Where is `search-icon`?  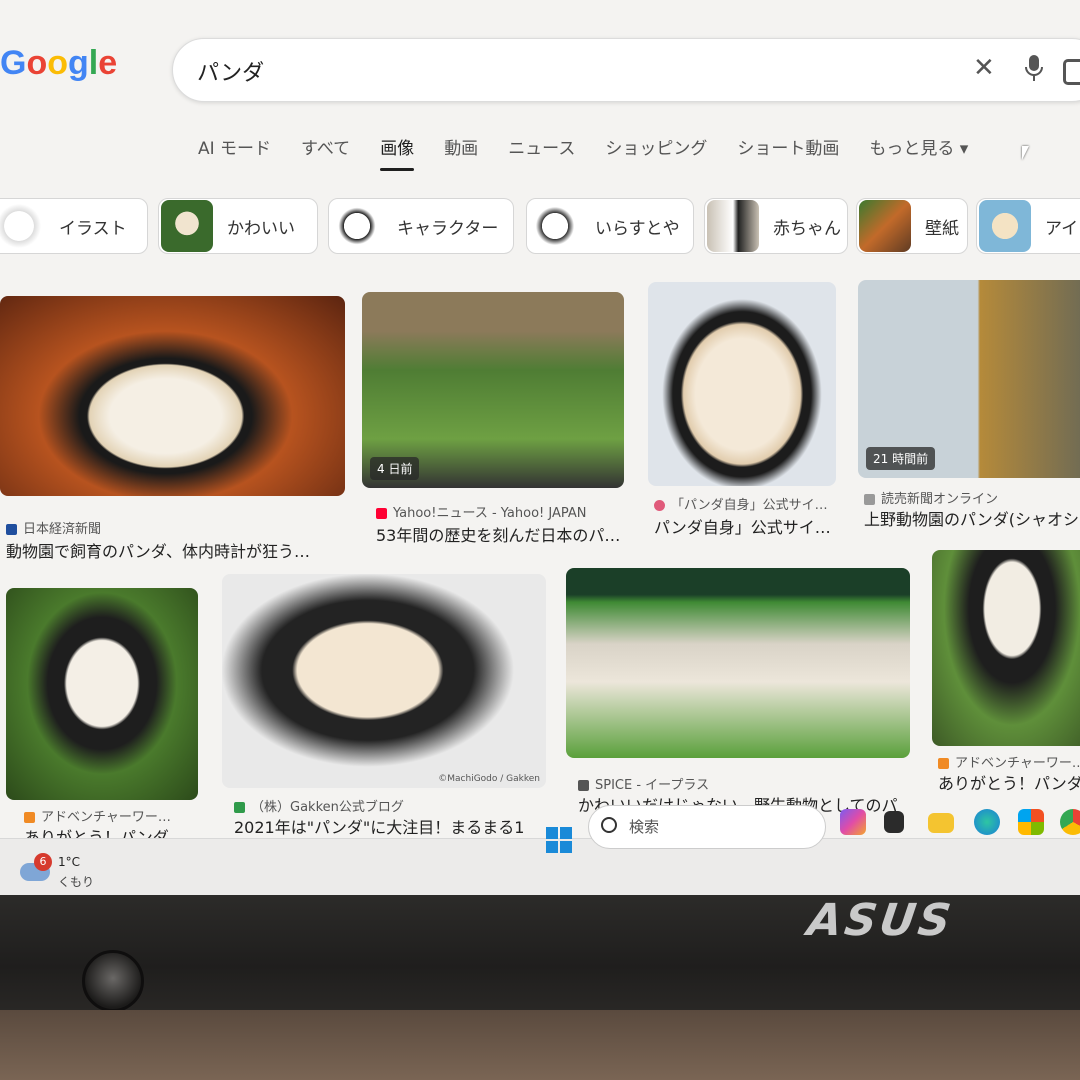 search-icon is located at coordinates (609, 825).